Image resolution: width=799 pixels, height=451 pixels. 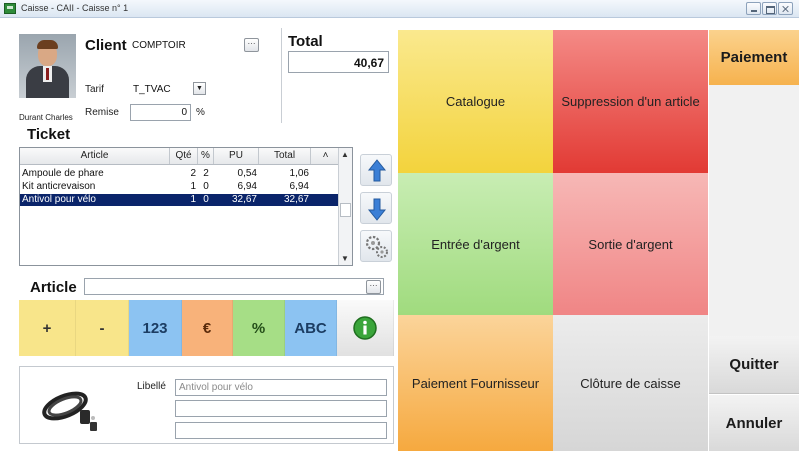 What do you see at coordinates (753, 8) in the screenshot?
I see `minimize-button` at bounding box center [753, 8].